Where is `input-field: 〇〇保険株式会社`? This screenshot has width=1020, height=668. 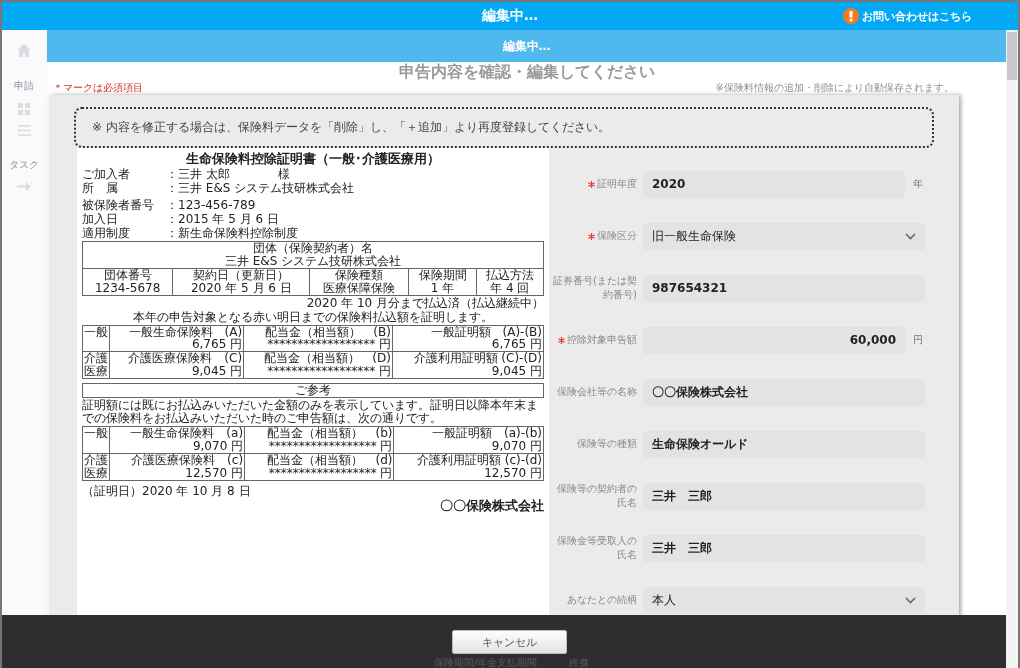
input-field: 〇〇保険株式会社 is located at coordinates (784, 392).